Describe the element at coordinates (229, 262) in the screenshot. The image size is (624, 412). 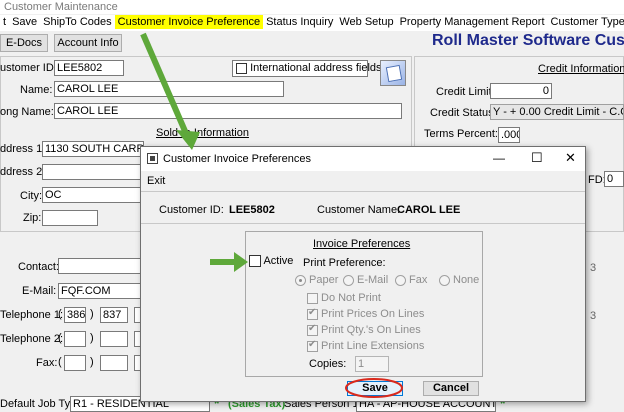
I see `arrow-to-active-icon` at that location.